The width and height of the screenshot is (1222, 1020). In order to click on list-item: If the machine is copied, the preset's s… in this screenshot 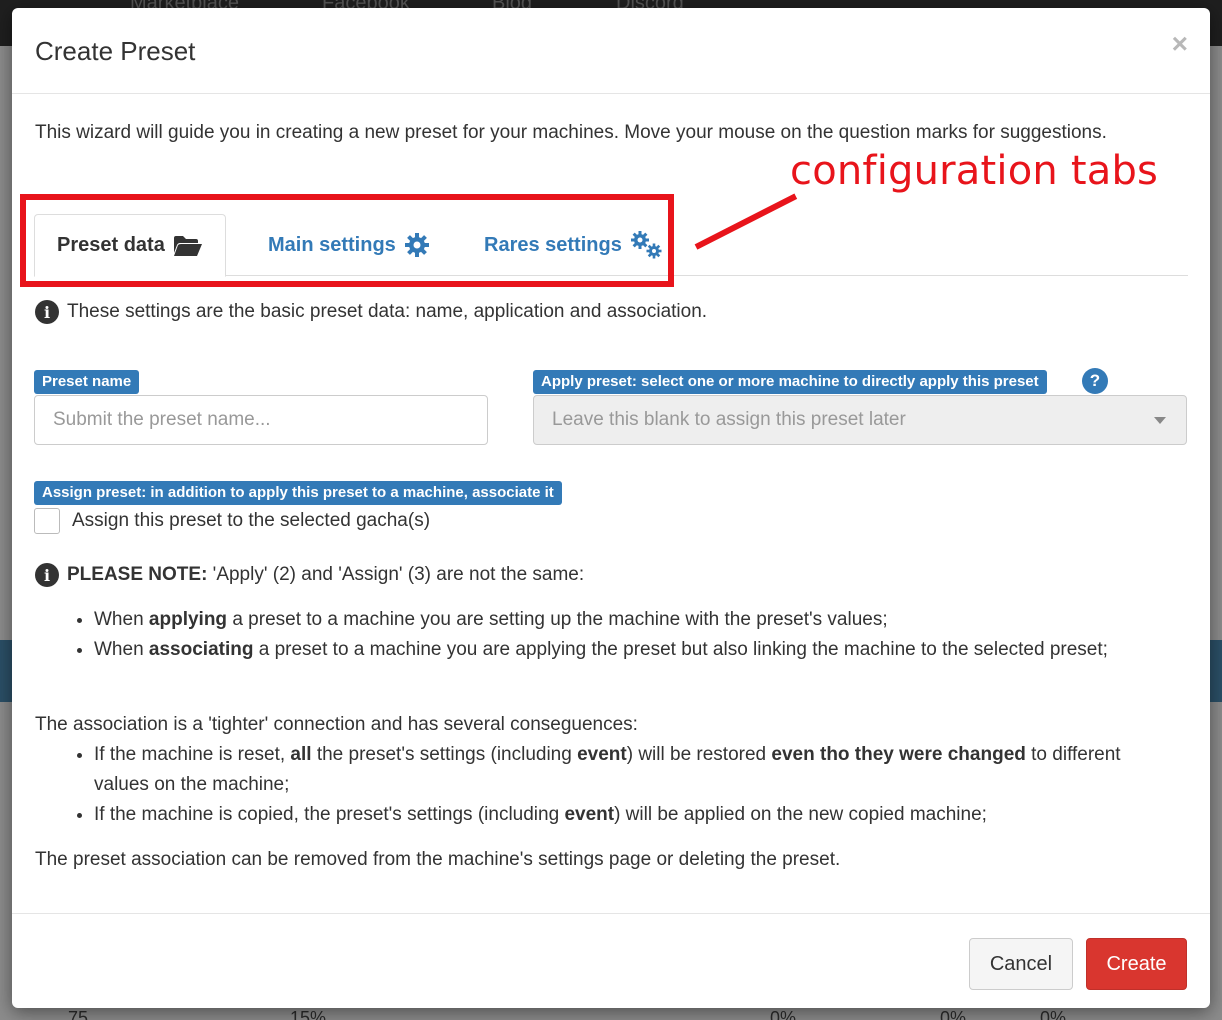, I will do `click(634, 815)`.